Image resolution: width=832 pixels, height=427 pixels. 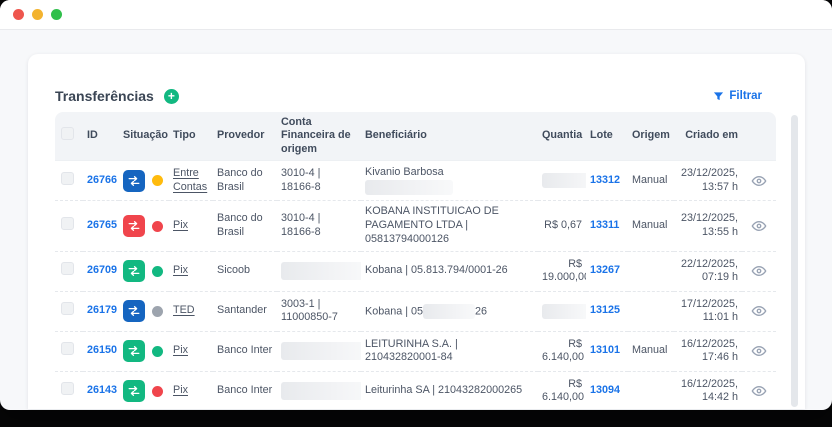 What do you see at coordinates (67, 134) in the screenshot?
I see `select-all-checkbox` at bounding box center [67, 134].